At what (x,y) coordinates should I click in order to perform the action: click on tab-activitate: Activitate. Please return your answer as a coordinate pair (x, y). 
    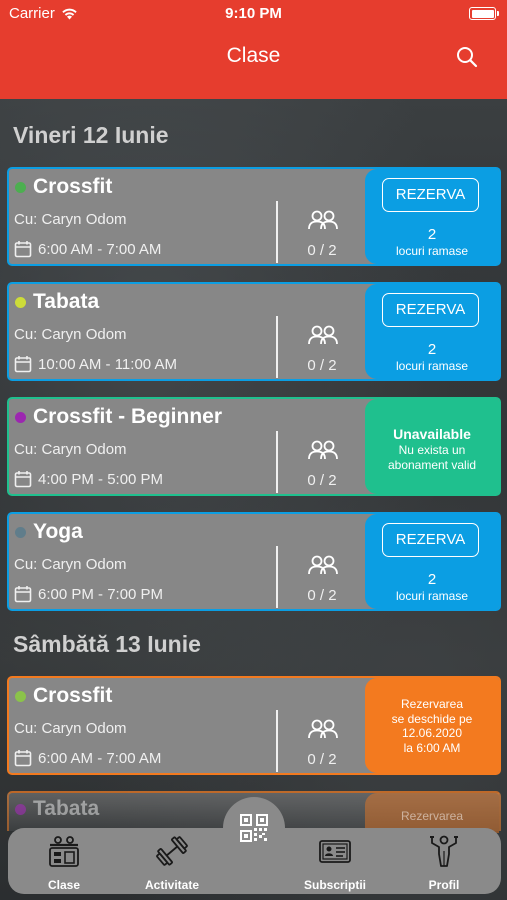
    Looking at the image, I should click on (172, 863).